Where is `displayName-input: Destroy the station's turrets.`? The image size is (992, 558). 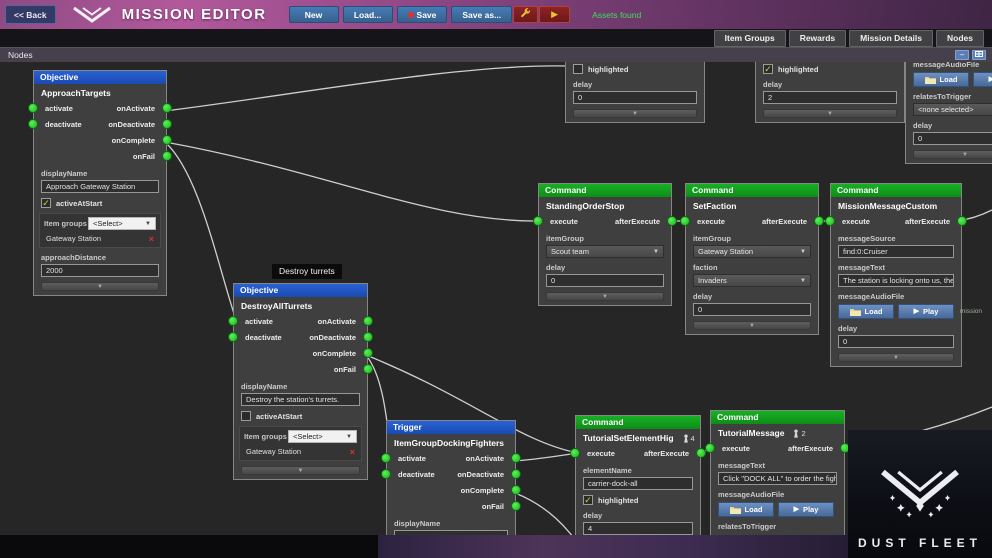
displayName-input: Destroy the station's turrets. is located at coordinates (300, 399).